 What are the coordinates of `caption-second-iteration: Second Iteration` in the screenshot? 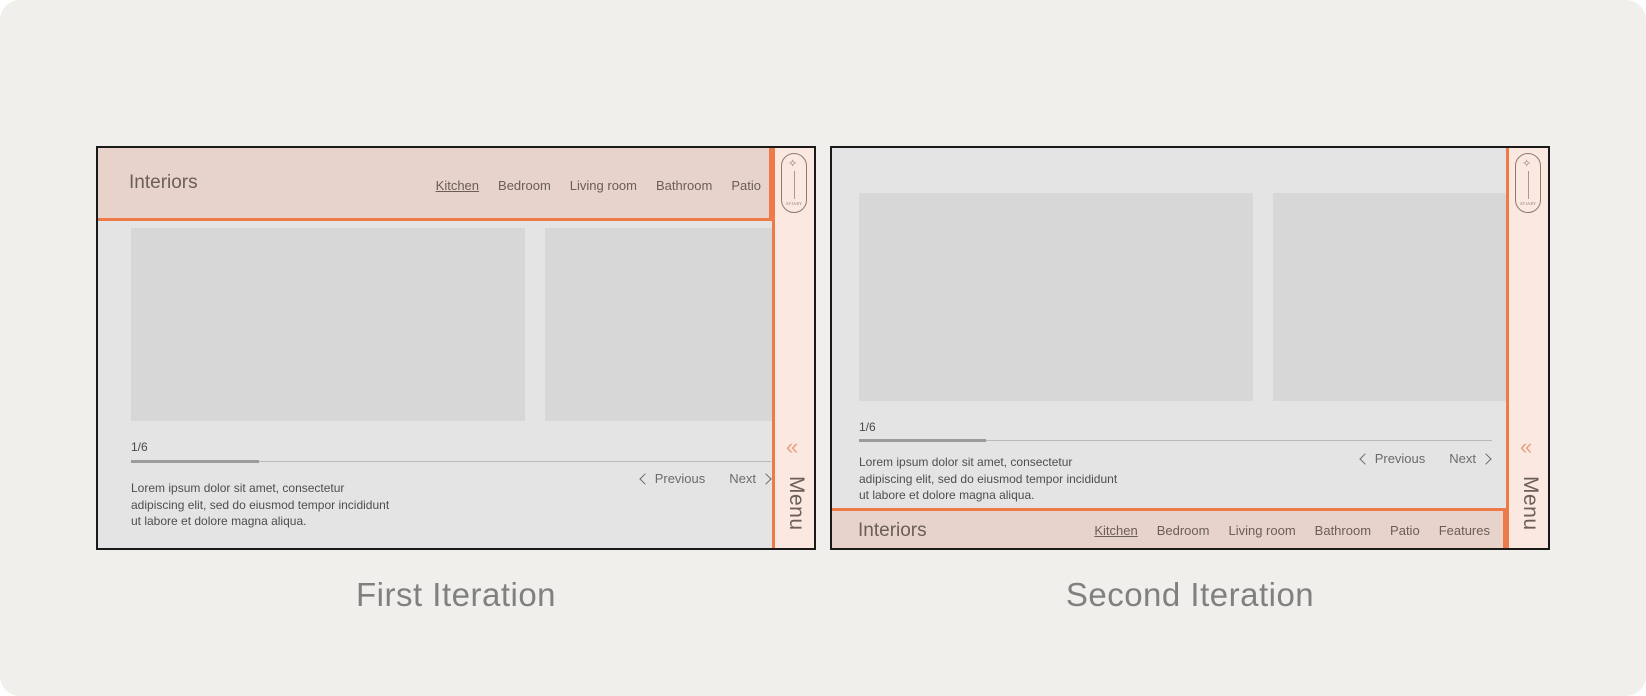 It's located at (1190, 594).